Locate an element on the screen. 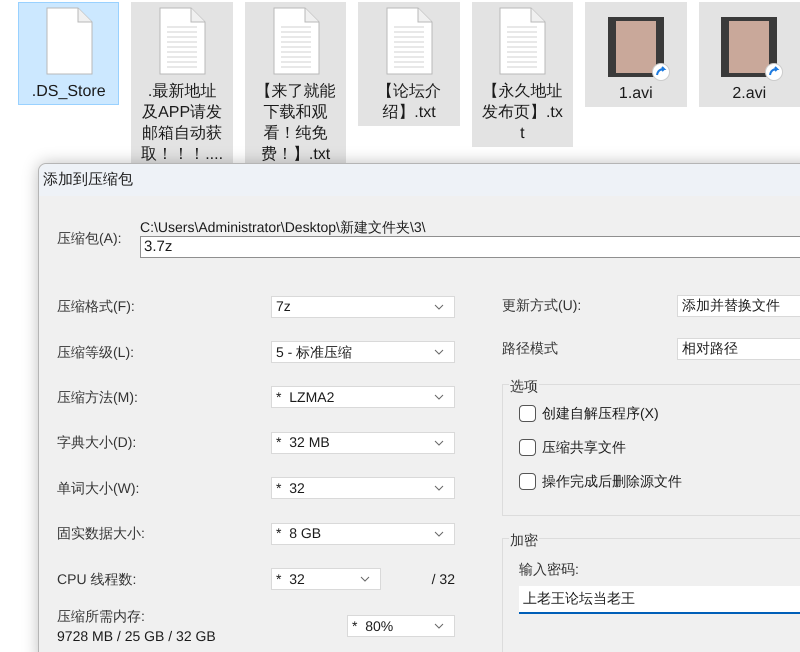 This screenshot has height=652, width=800. file-name: 【来了就能下载和观看！纯免费！】.txt is located at coordinates (295, 123).